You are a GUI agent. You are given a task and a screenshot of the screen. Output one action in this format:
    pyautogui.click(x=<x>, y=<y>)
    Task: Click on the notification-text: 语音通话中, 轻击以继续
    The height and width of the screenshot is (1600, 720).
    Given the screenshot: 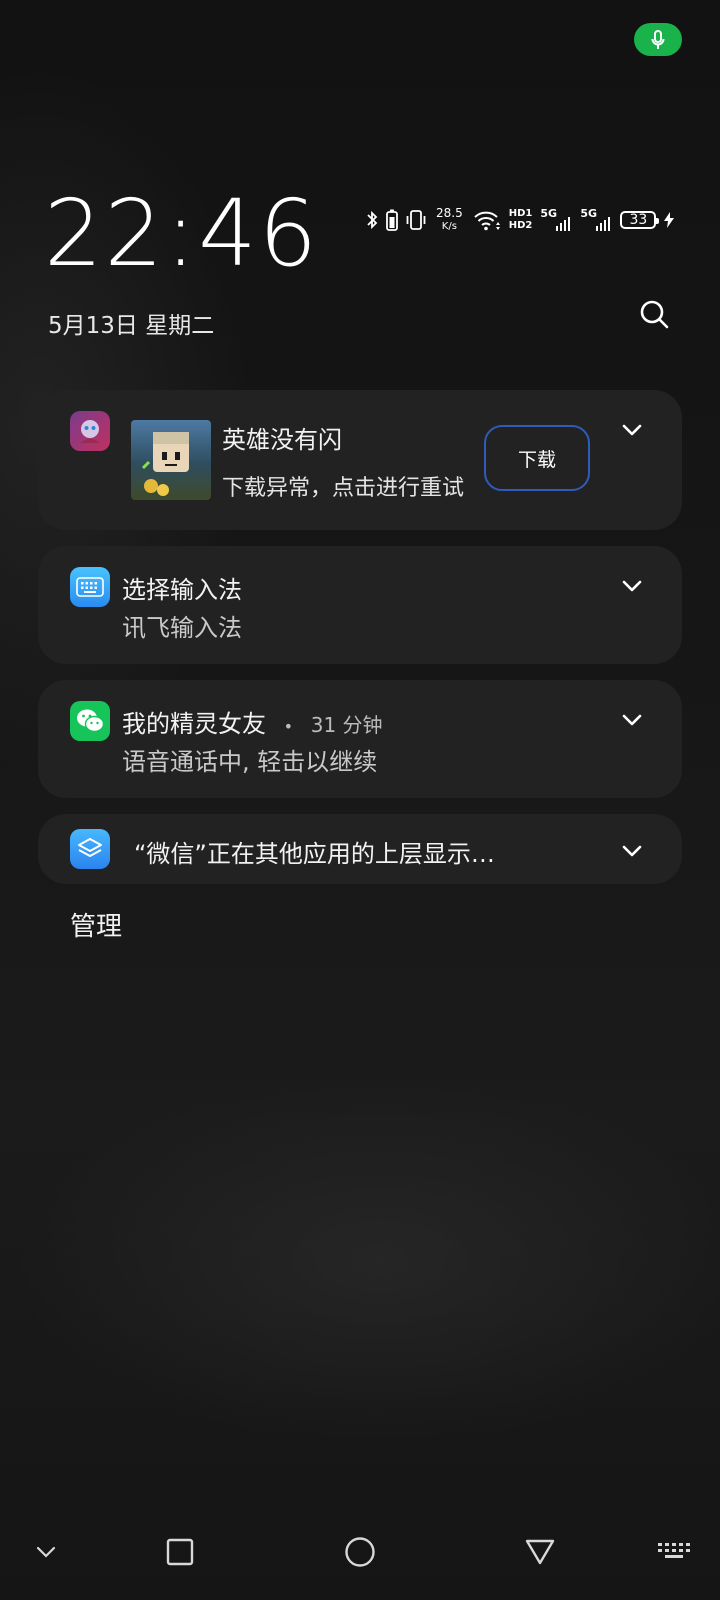 What is the action you would take?
    pyautogui.click(x=250, y=762)
    